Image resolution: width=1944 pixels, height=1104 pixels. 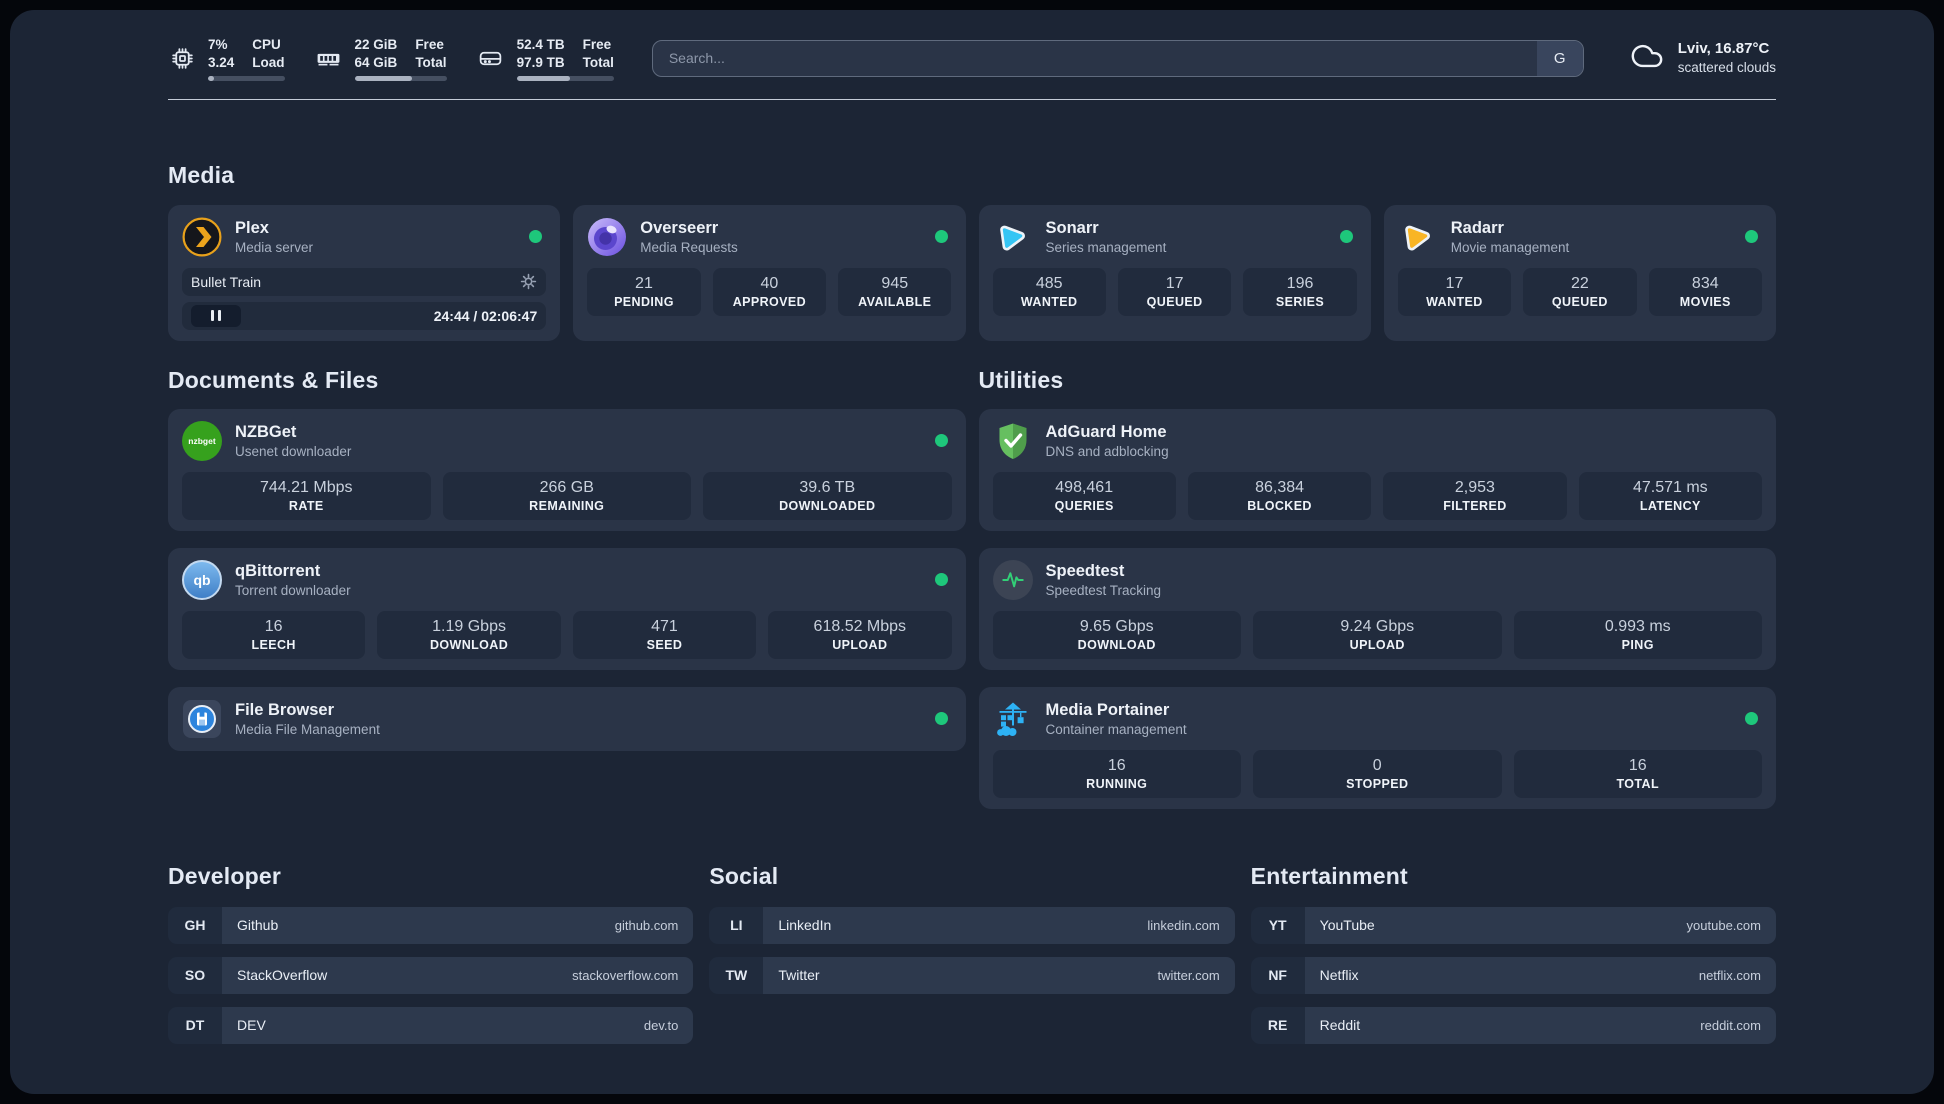 What do you see at coordinates (1637, 644) in the screenshot?
I see `stat-label: PING` at bounding box center [1637, 644].